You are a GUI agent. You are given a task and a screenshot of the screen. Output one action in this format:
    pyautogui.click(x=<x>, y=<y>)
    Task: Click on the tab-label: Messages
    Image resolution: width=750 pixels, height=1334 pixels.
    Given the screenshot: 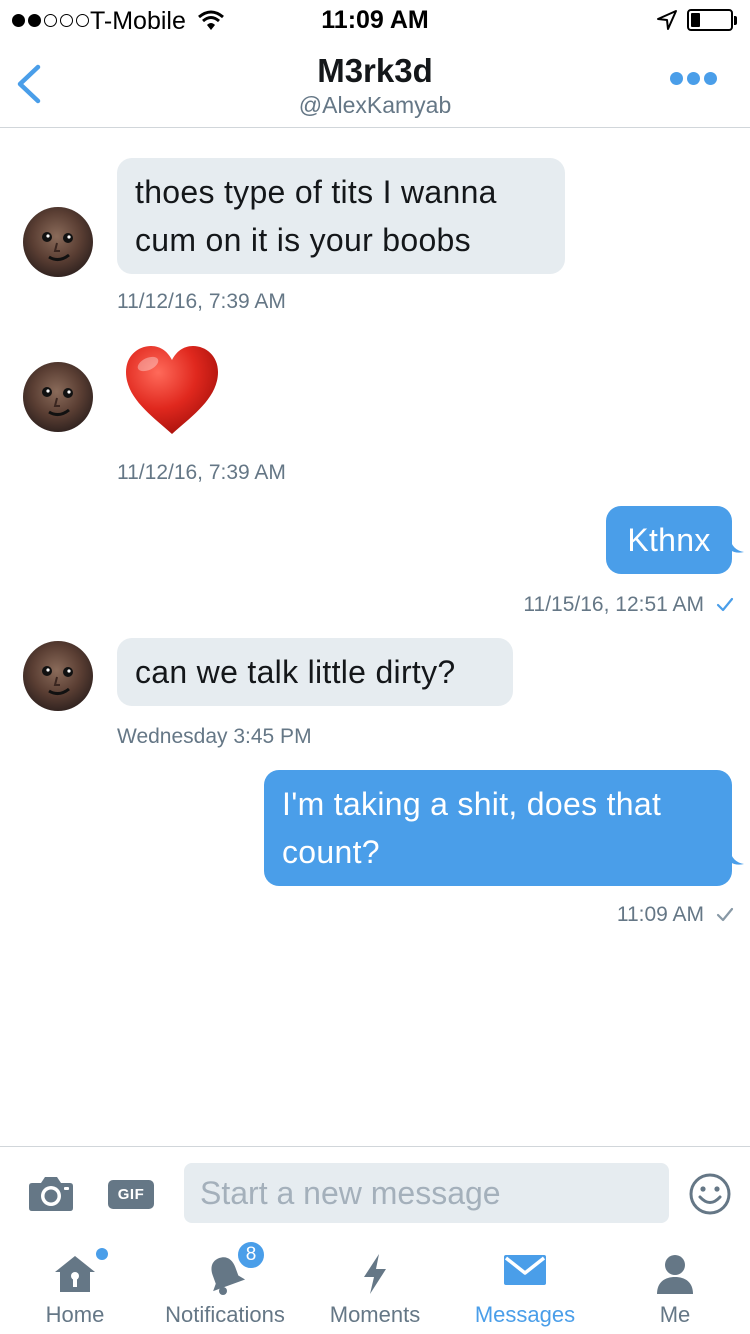 What is the action you would take?
    pyautogui.click(x=525, y=1314)
    